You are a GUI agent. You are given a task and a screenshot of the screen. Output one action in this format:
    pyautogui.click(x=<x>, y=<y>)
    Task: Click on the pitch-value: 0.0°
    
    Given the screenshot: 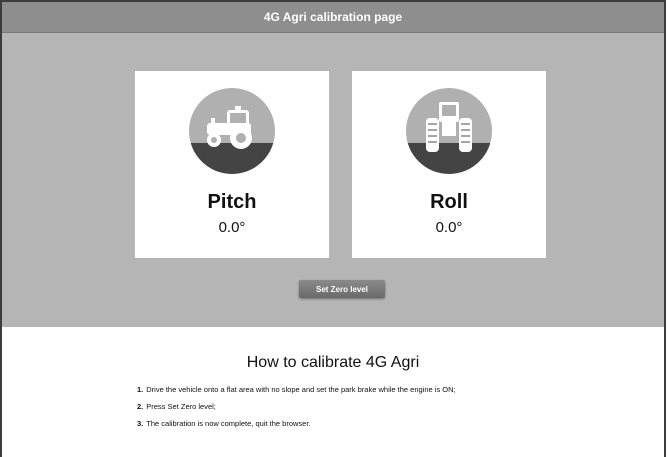 What is the action you would take?
    pyautogui.click(x=232, y=227)
    